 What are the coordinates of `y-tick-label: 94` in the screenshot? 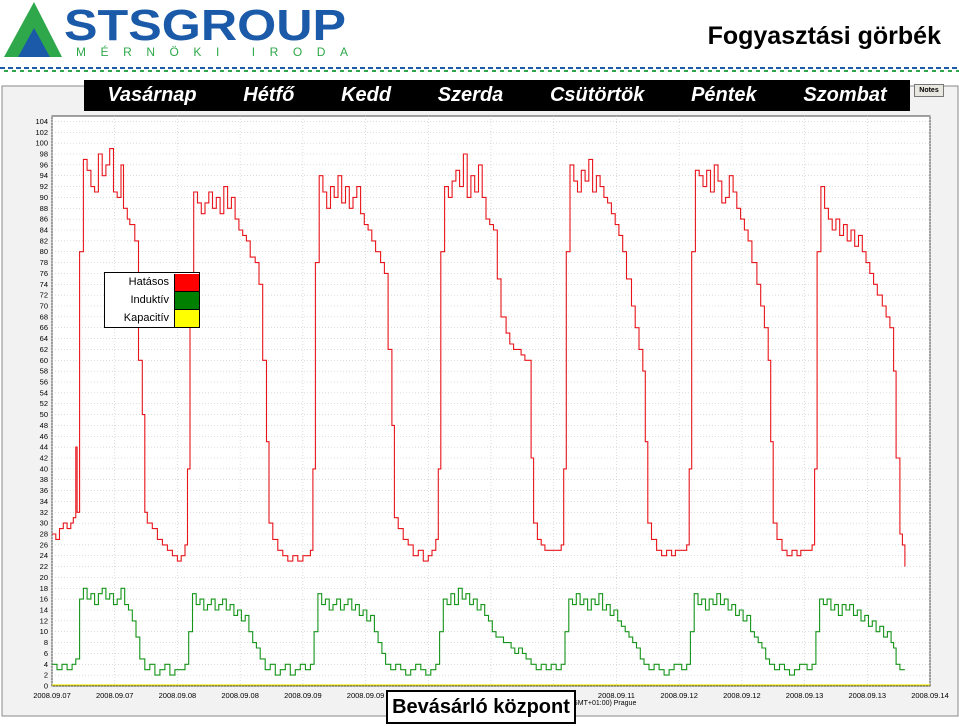 It's located at (44, 175).